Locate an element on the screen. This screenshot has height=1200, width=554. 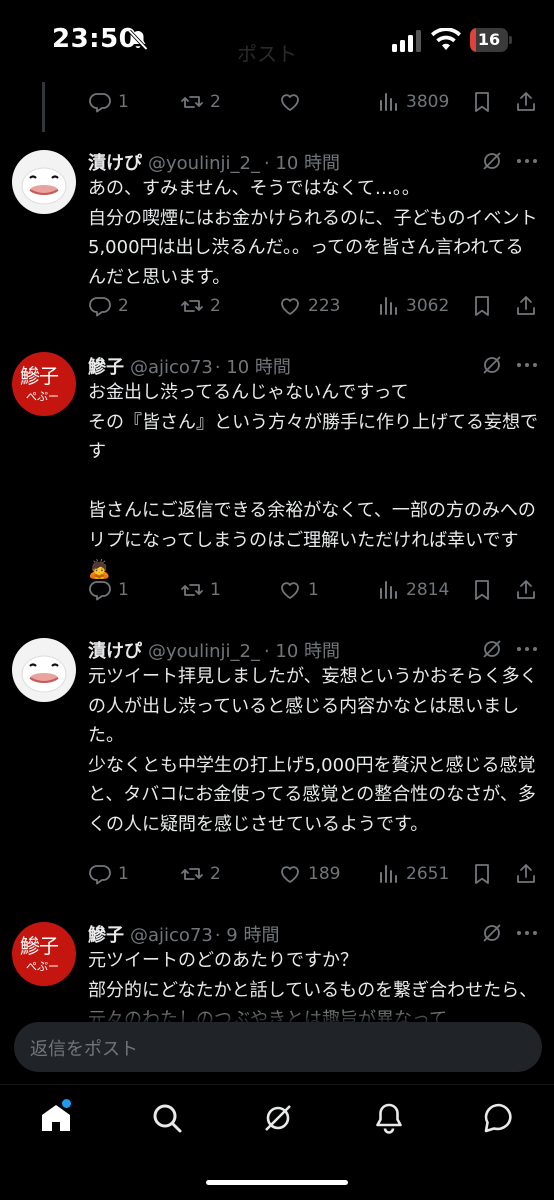
reply-input: 返信をポスト is located at coordinates (278, 1047).